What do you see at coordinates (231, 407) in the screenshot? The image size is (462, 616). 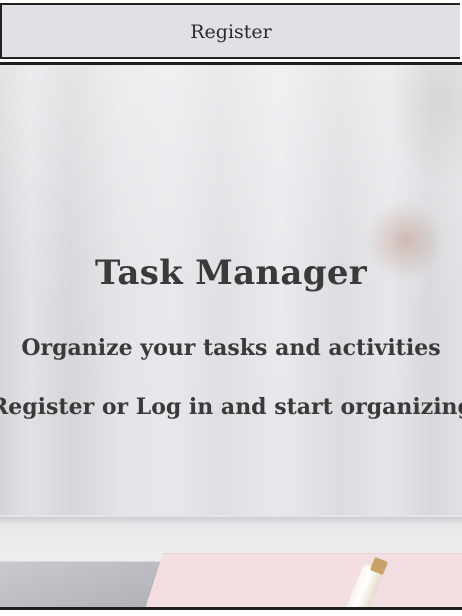 I see `hero-cta-text: Register or Log in and start organizing` at bounding box center [231, 407].